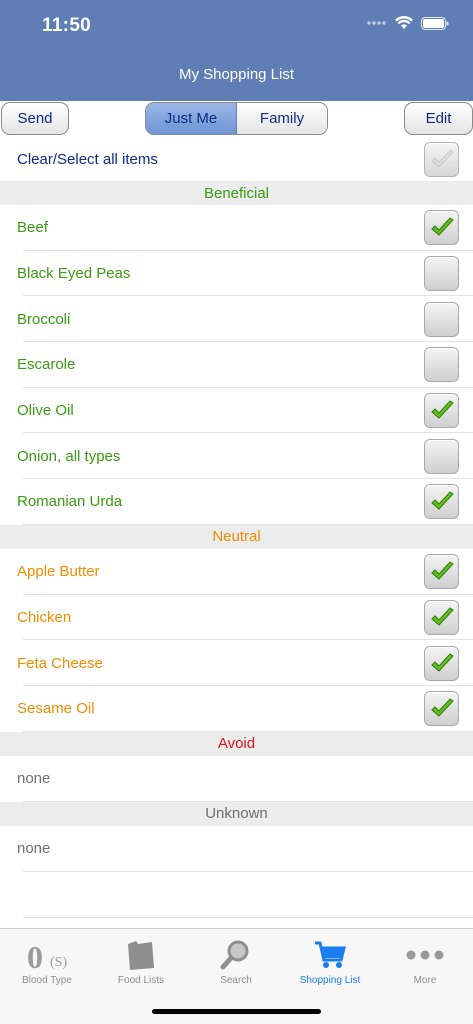 This screenshot has height=1024, width=473. What do you see at coordinates (141, 980) in the screenshot?
I see `tab-label-food-lists: Food Lists` at bounding box center [141, 980].